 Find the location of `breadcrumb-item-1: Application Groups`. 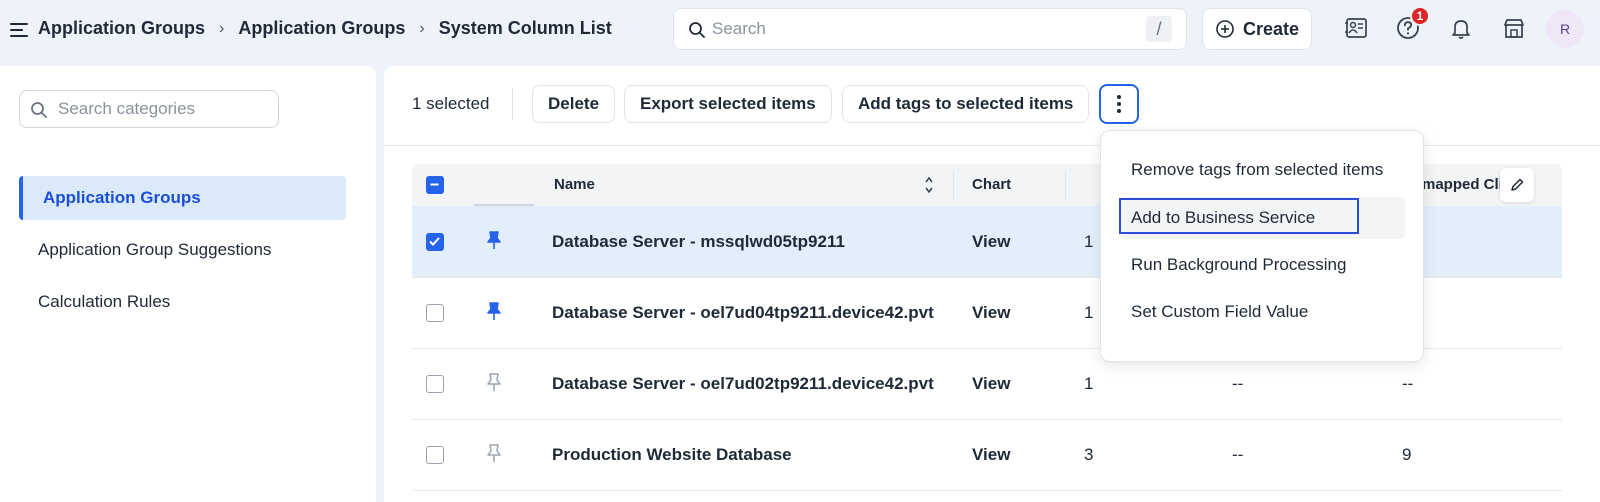

breadcrumb-item-1: Application Groups is located at coordinates (121, 28).